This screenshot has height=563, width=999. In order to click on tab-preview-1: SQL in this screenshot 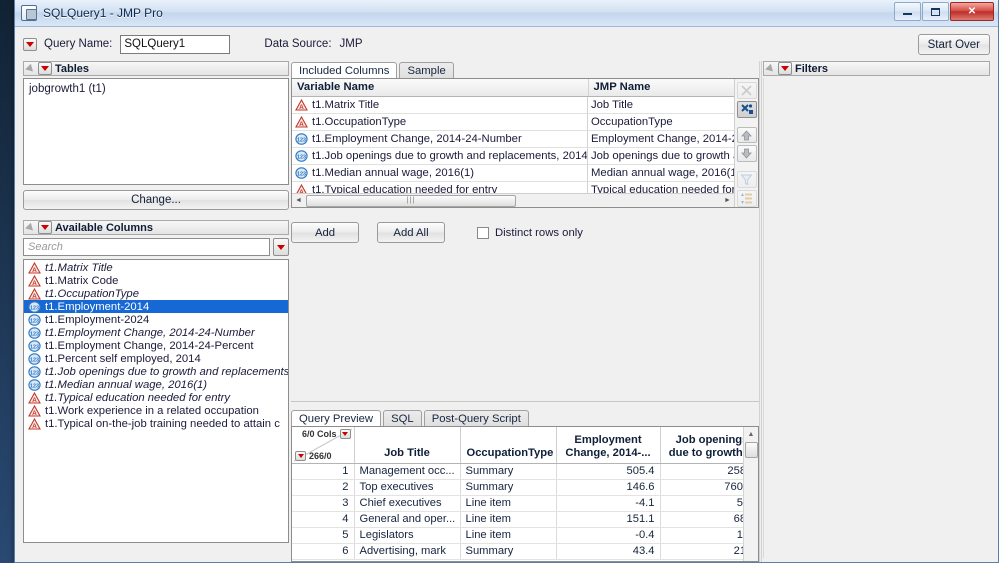, I will do `click(402, 418)`.